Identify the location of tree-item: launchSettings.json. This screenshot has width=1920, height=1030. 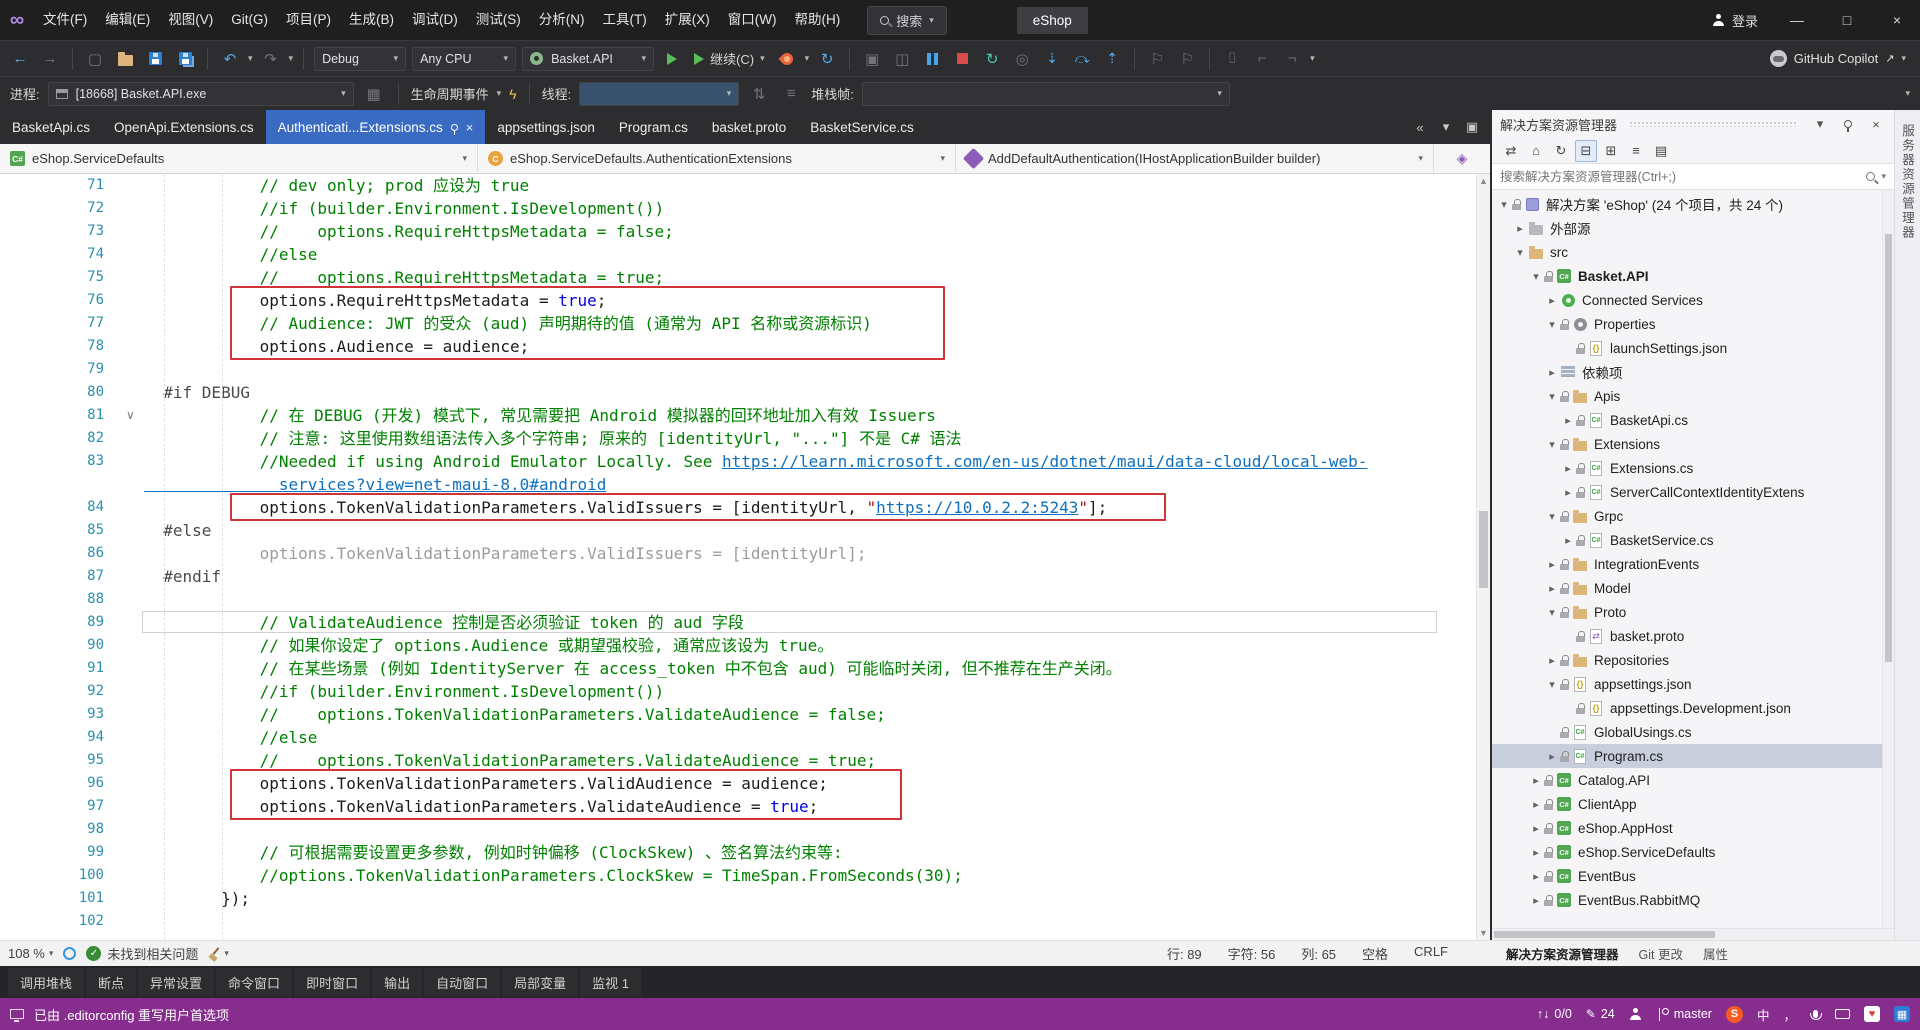
(1693, 348).